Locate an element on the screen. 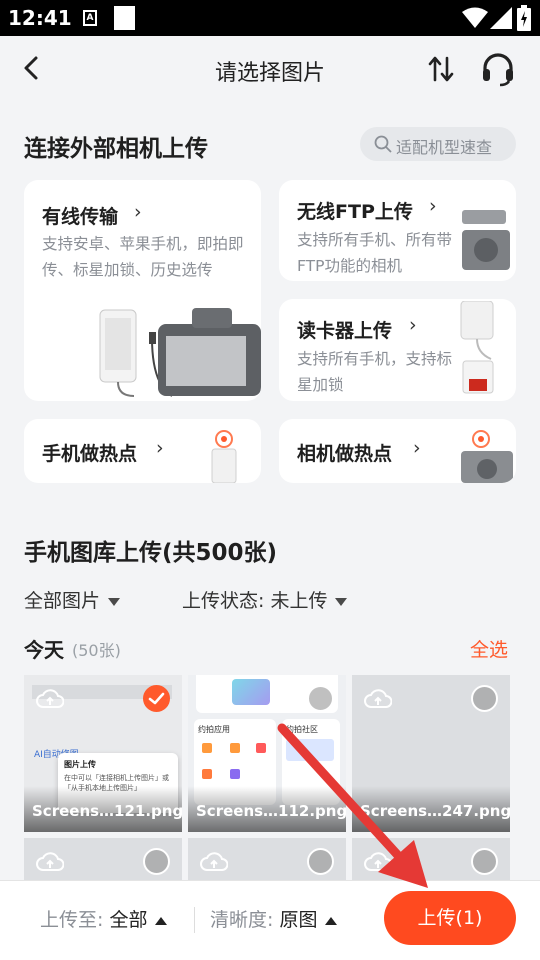  thumb2-label1: 约拍应用 is located at coordinates (214, 729).